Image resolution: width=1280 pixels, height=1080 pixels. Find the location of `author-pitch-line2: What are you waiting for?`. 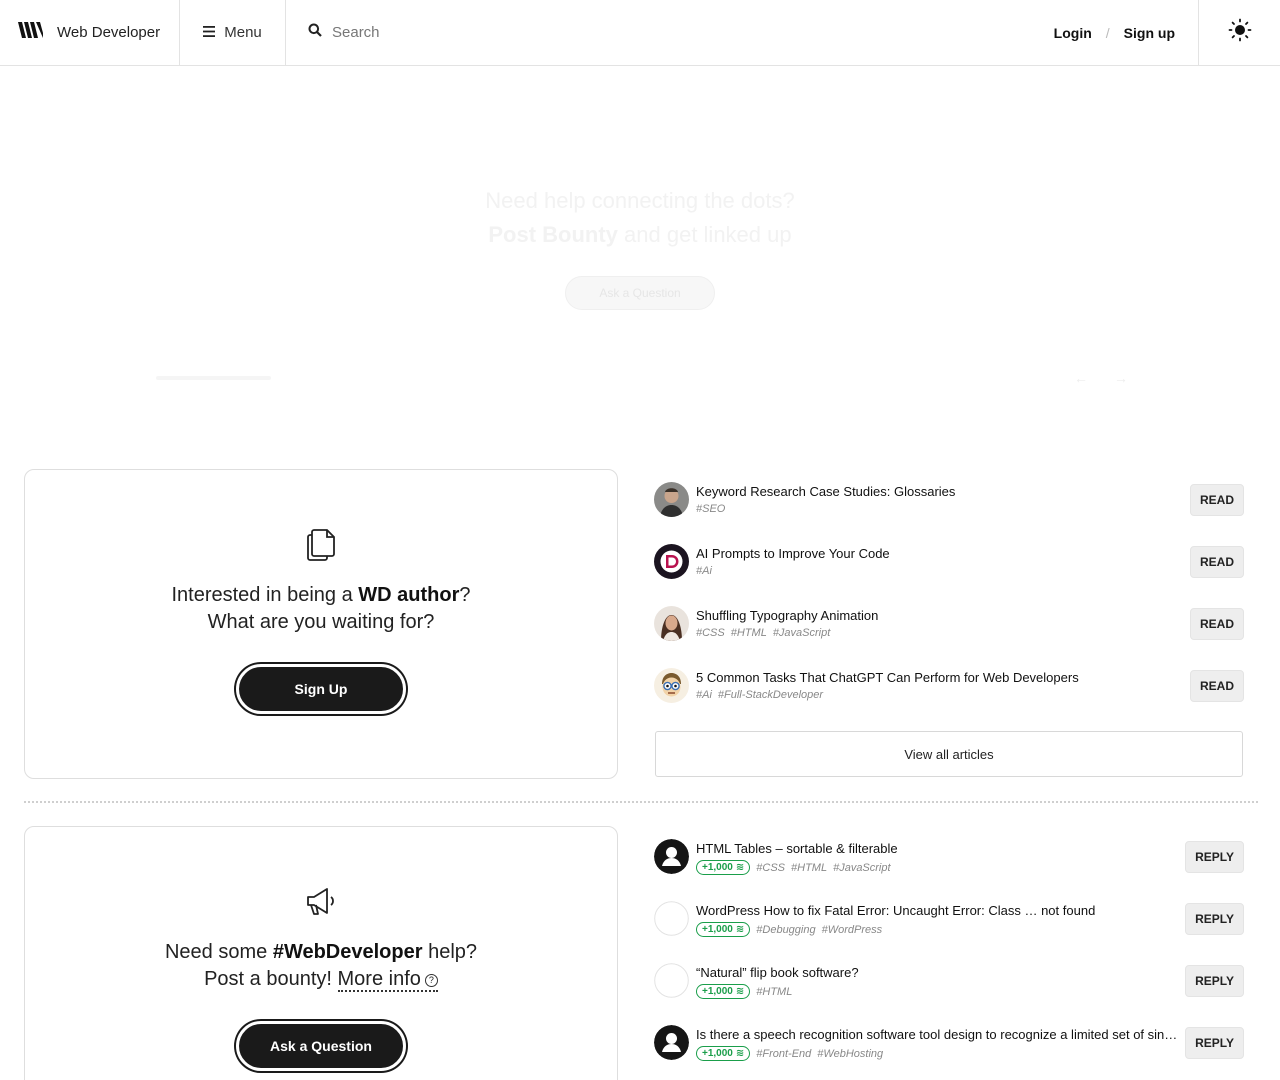

author-pitch-line2: What are you waiting for? is located at coordinates (321, 622).